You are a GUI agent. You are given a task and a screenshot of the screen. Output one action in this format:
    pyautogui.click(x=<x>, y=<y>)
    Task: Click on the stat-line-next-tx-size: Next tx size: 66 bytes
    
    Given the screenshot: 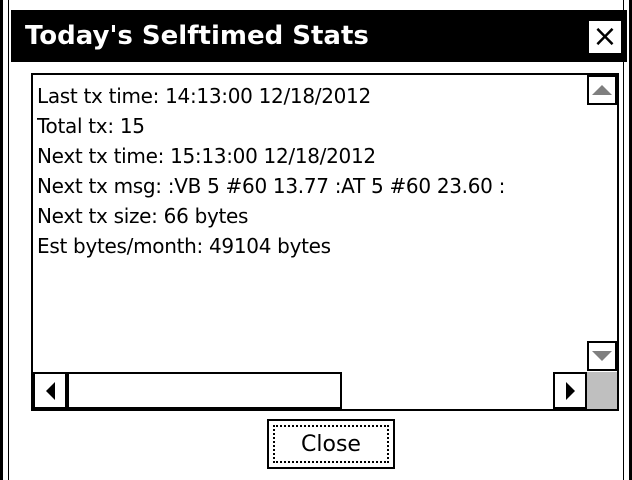 What is the action you would take?
    pyautogui.click(x=143, y=216)
    